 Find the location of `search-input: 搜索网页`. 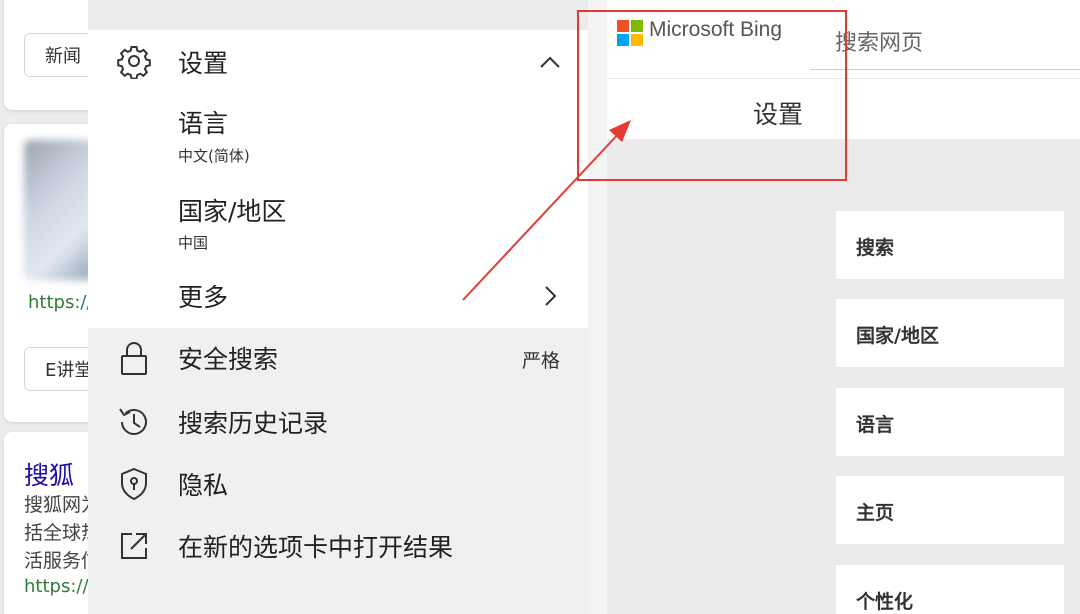

search-input: 搜索网页 is located at coordinates (879, 41).